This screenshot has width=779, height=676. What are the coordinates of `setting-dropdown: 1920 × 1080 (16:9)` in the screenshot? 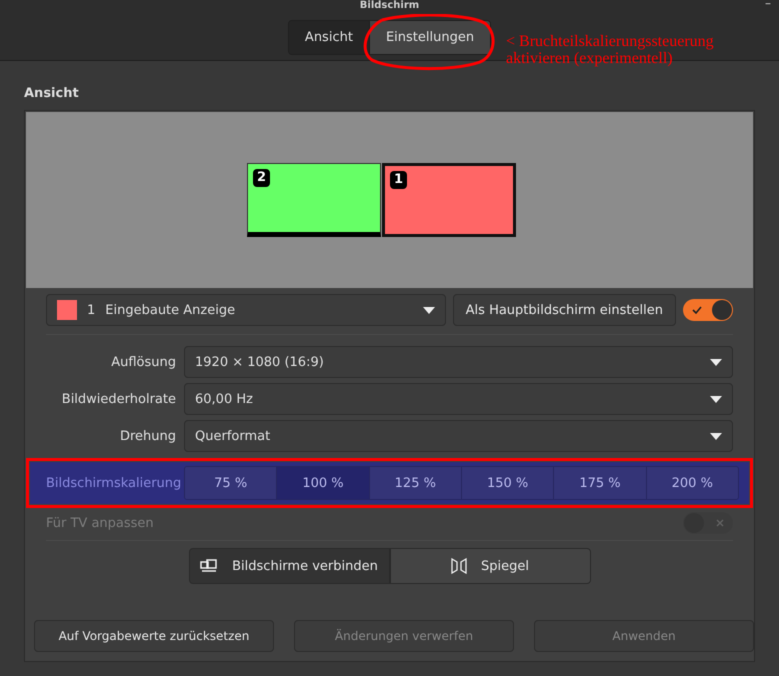 It's located at (458, 362).